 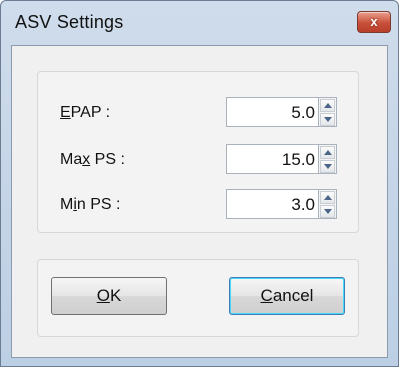 What do you see at coordinates (69, 22) in the screenshot?
I see `window-title: ASV Settings` at bounding box center [69, 22].